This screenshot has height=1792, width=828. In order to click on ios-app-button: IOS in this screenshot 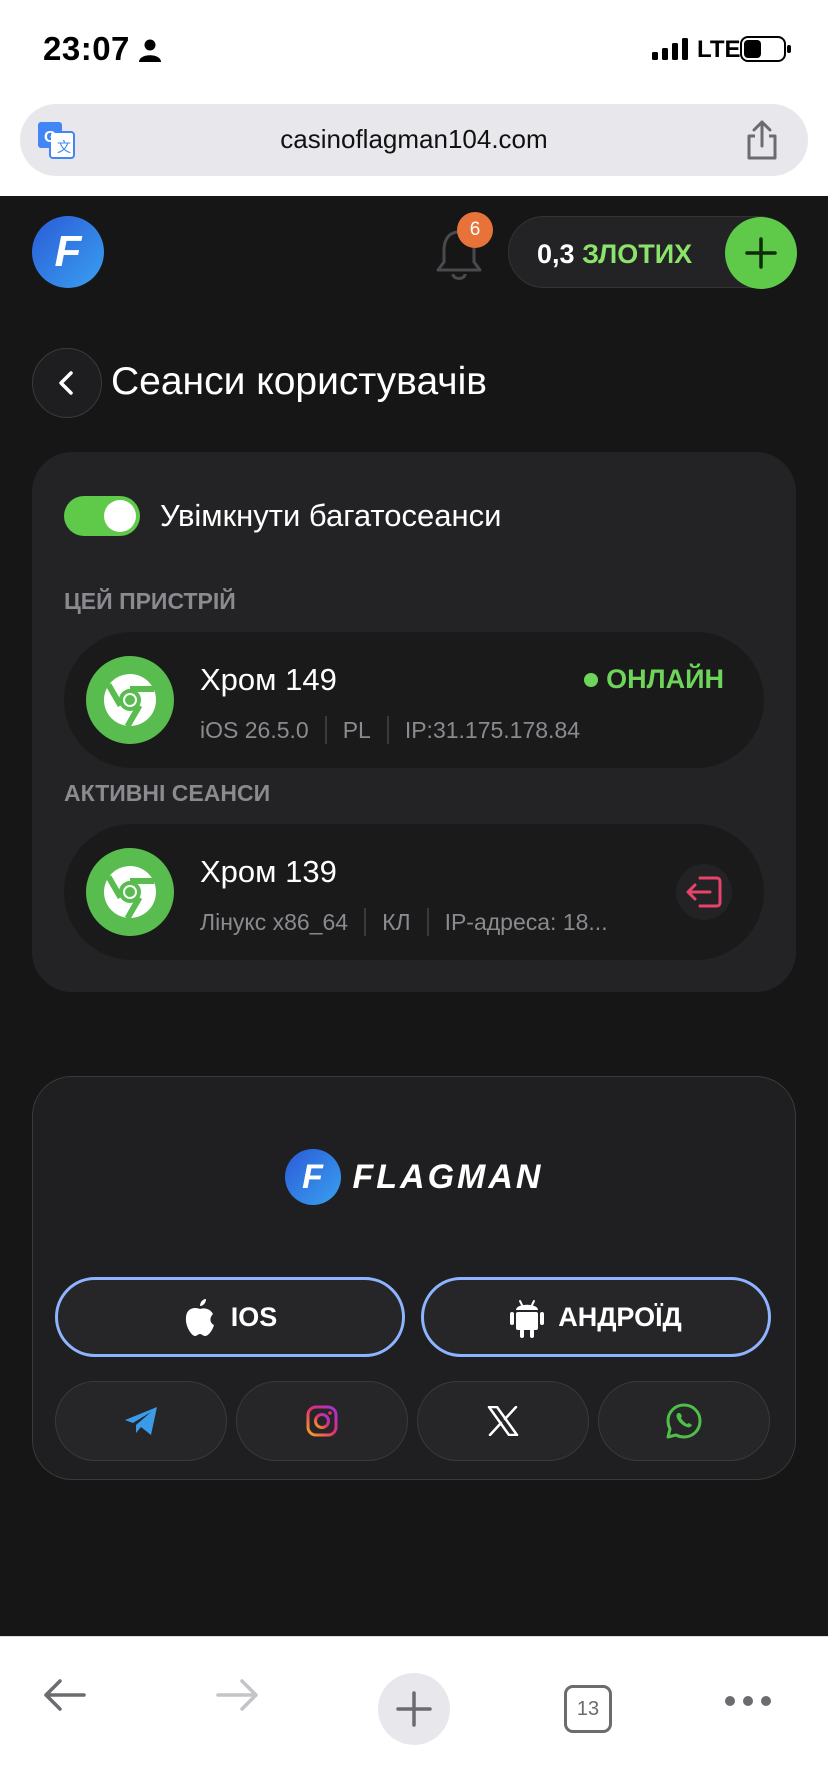, I will do `click(230, 1317)`.